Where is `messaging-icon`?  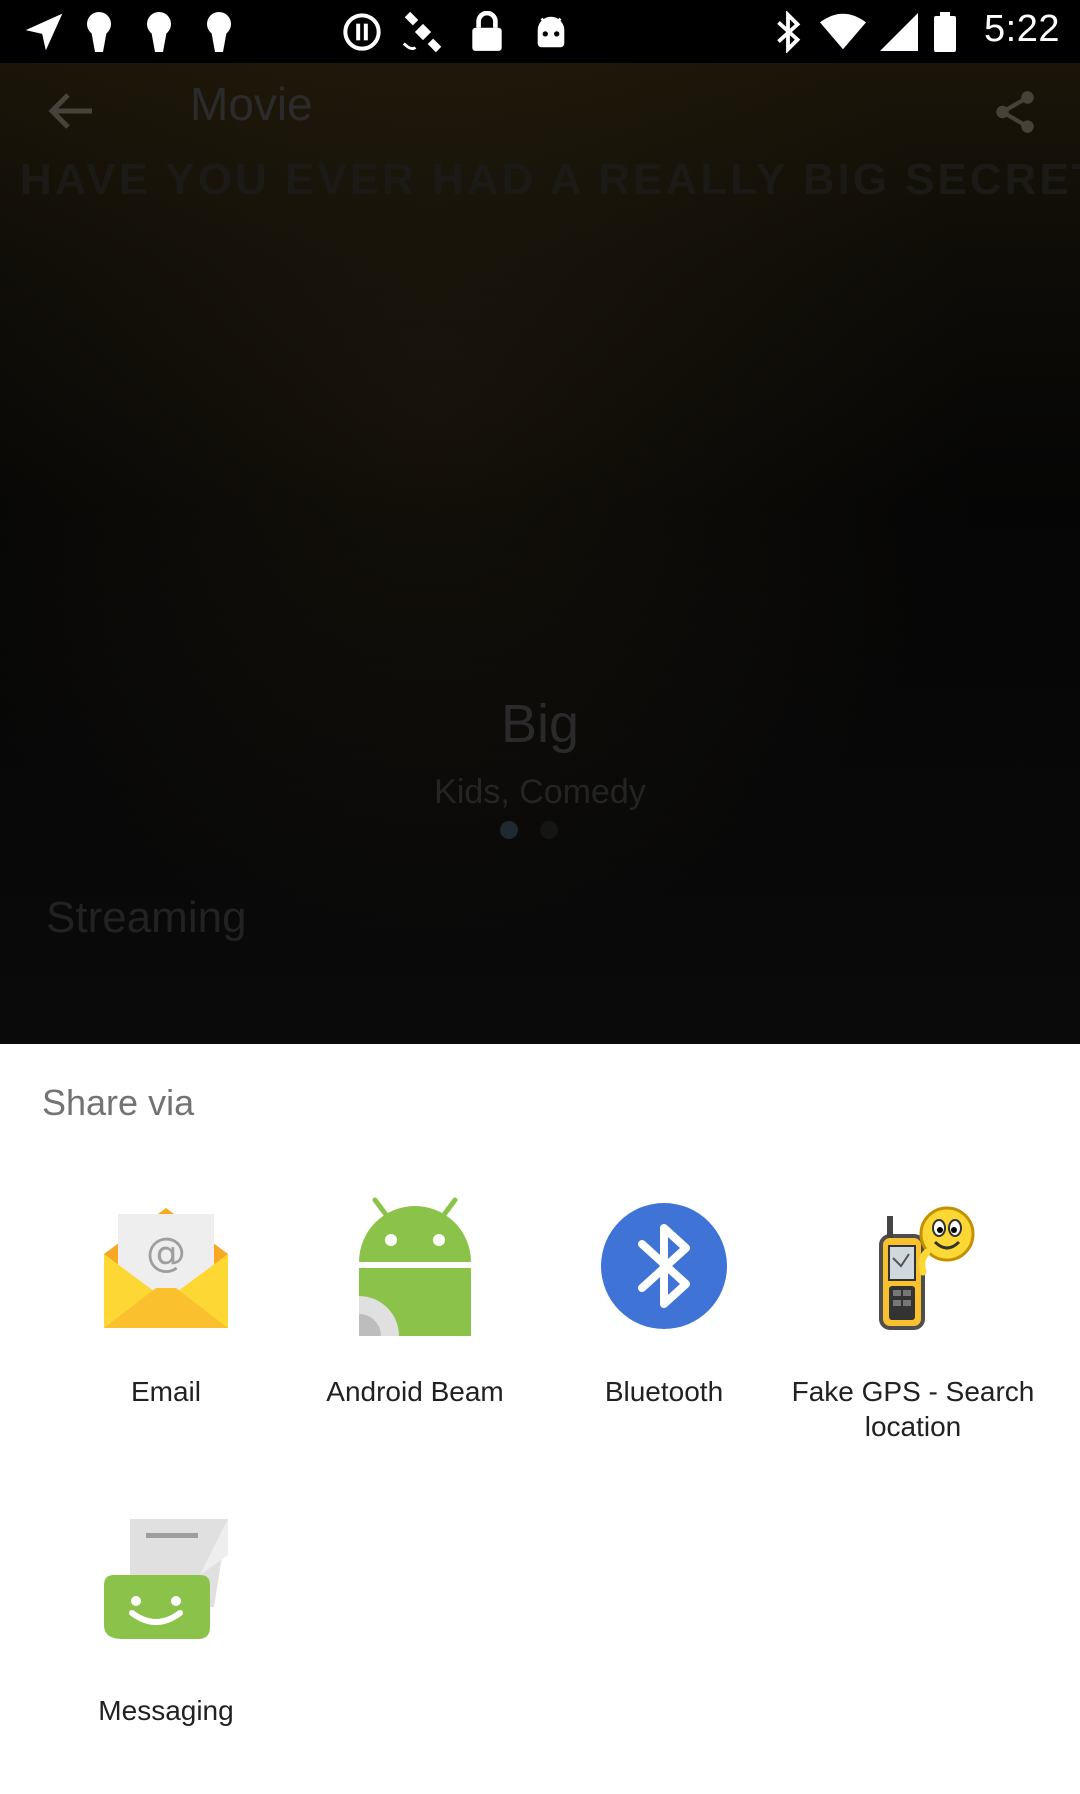
messaging-icon is located at coordinates (166, 1585).